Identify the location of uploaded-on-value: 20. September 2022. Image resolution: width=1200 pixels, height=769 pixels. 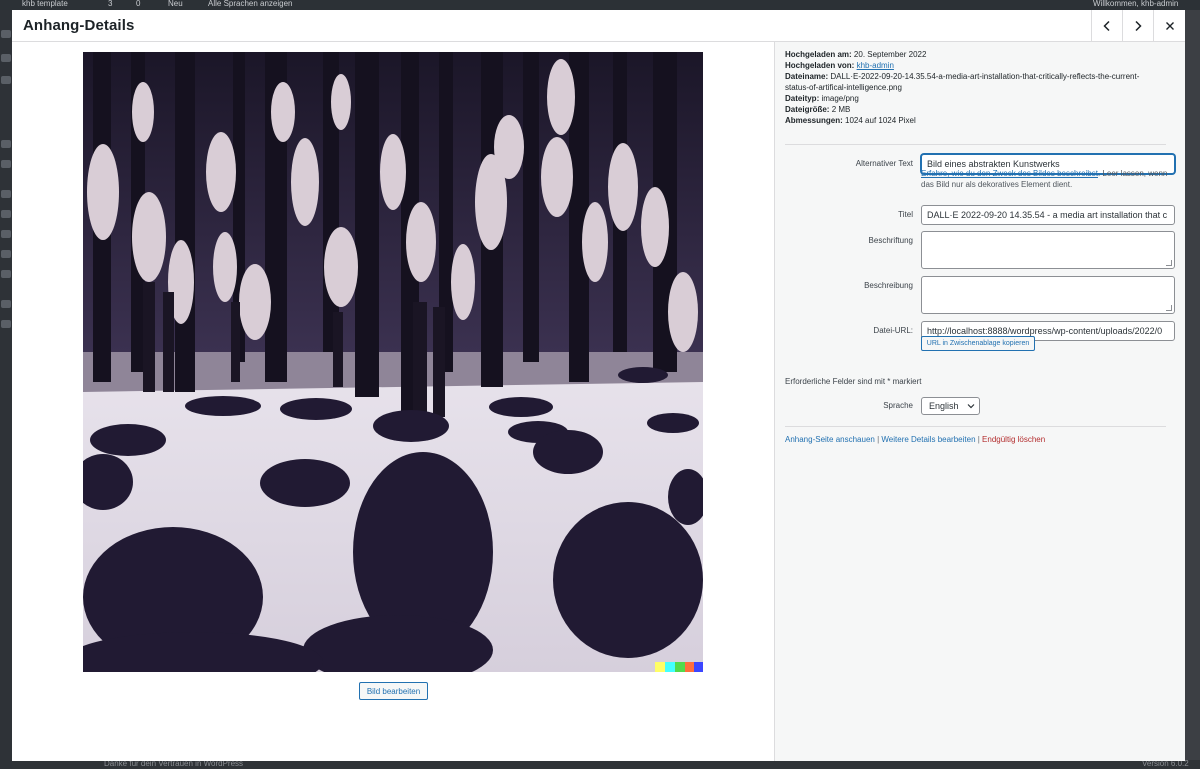
(890, 54).